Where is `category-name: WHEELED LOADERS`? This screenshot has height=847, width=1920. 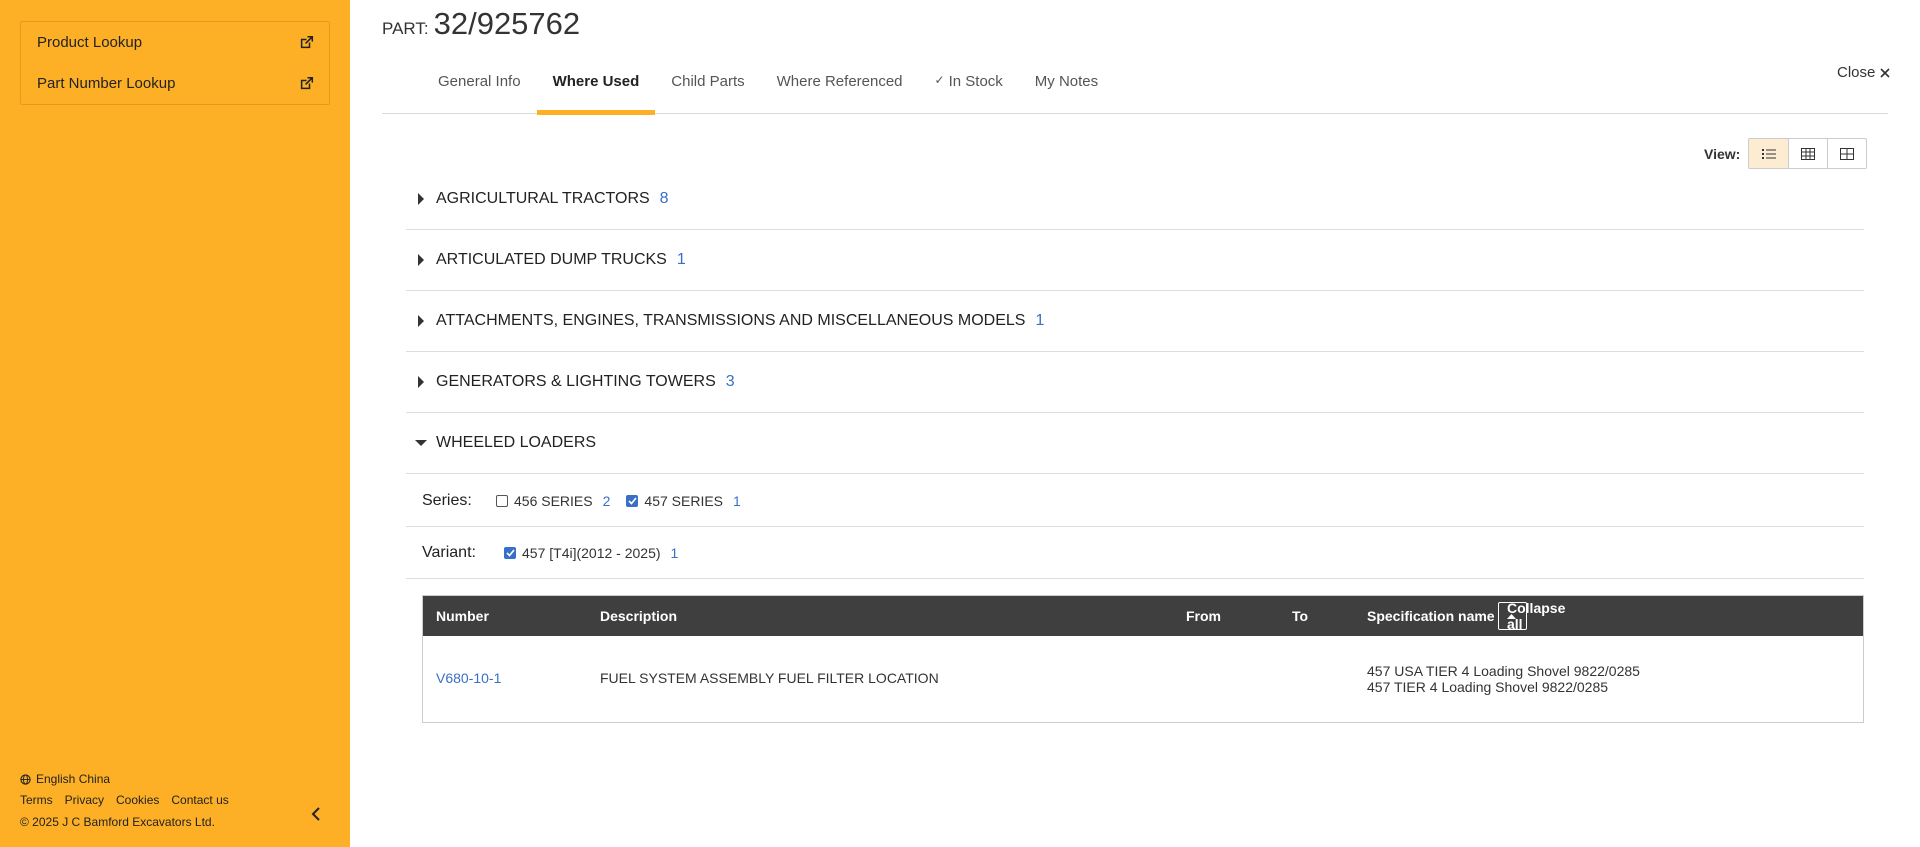
category-name: WHEELED LOADERS is located at coordinates (516, 442).